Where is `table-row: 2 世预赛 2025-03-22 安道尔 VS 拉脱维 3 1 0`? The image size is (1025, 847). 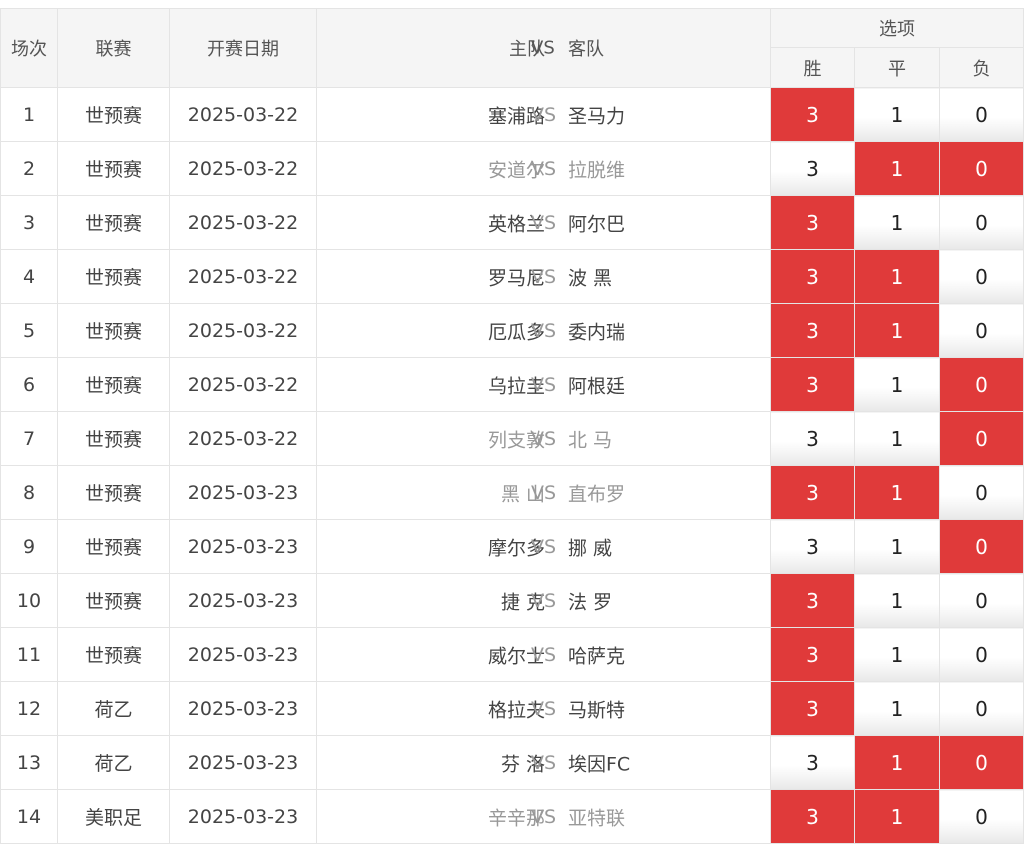
table-row: 2 世预赛 2025-03-22 安道尔 VS 拉脱维 3 1 0 is located at coordinates (512, 168).